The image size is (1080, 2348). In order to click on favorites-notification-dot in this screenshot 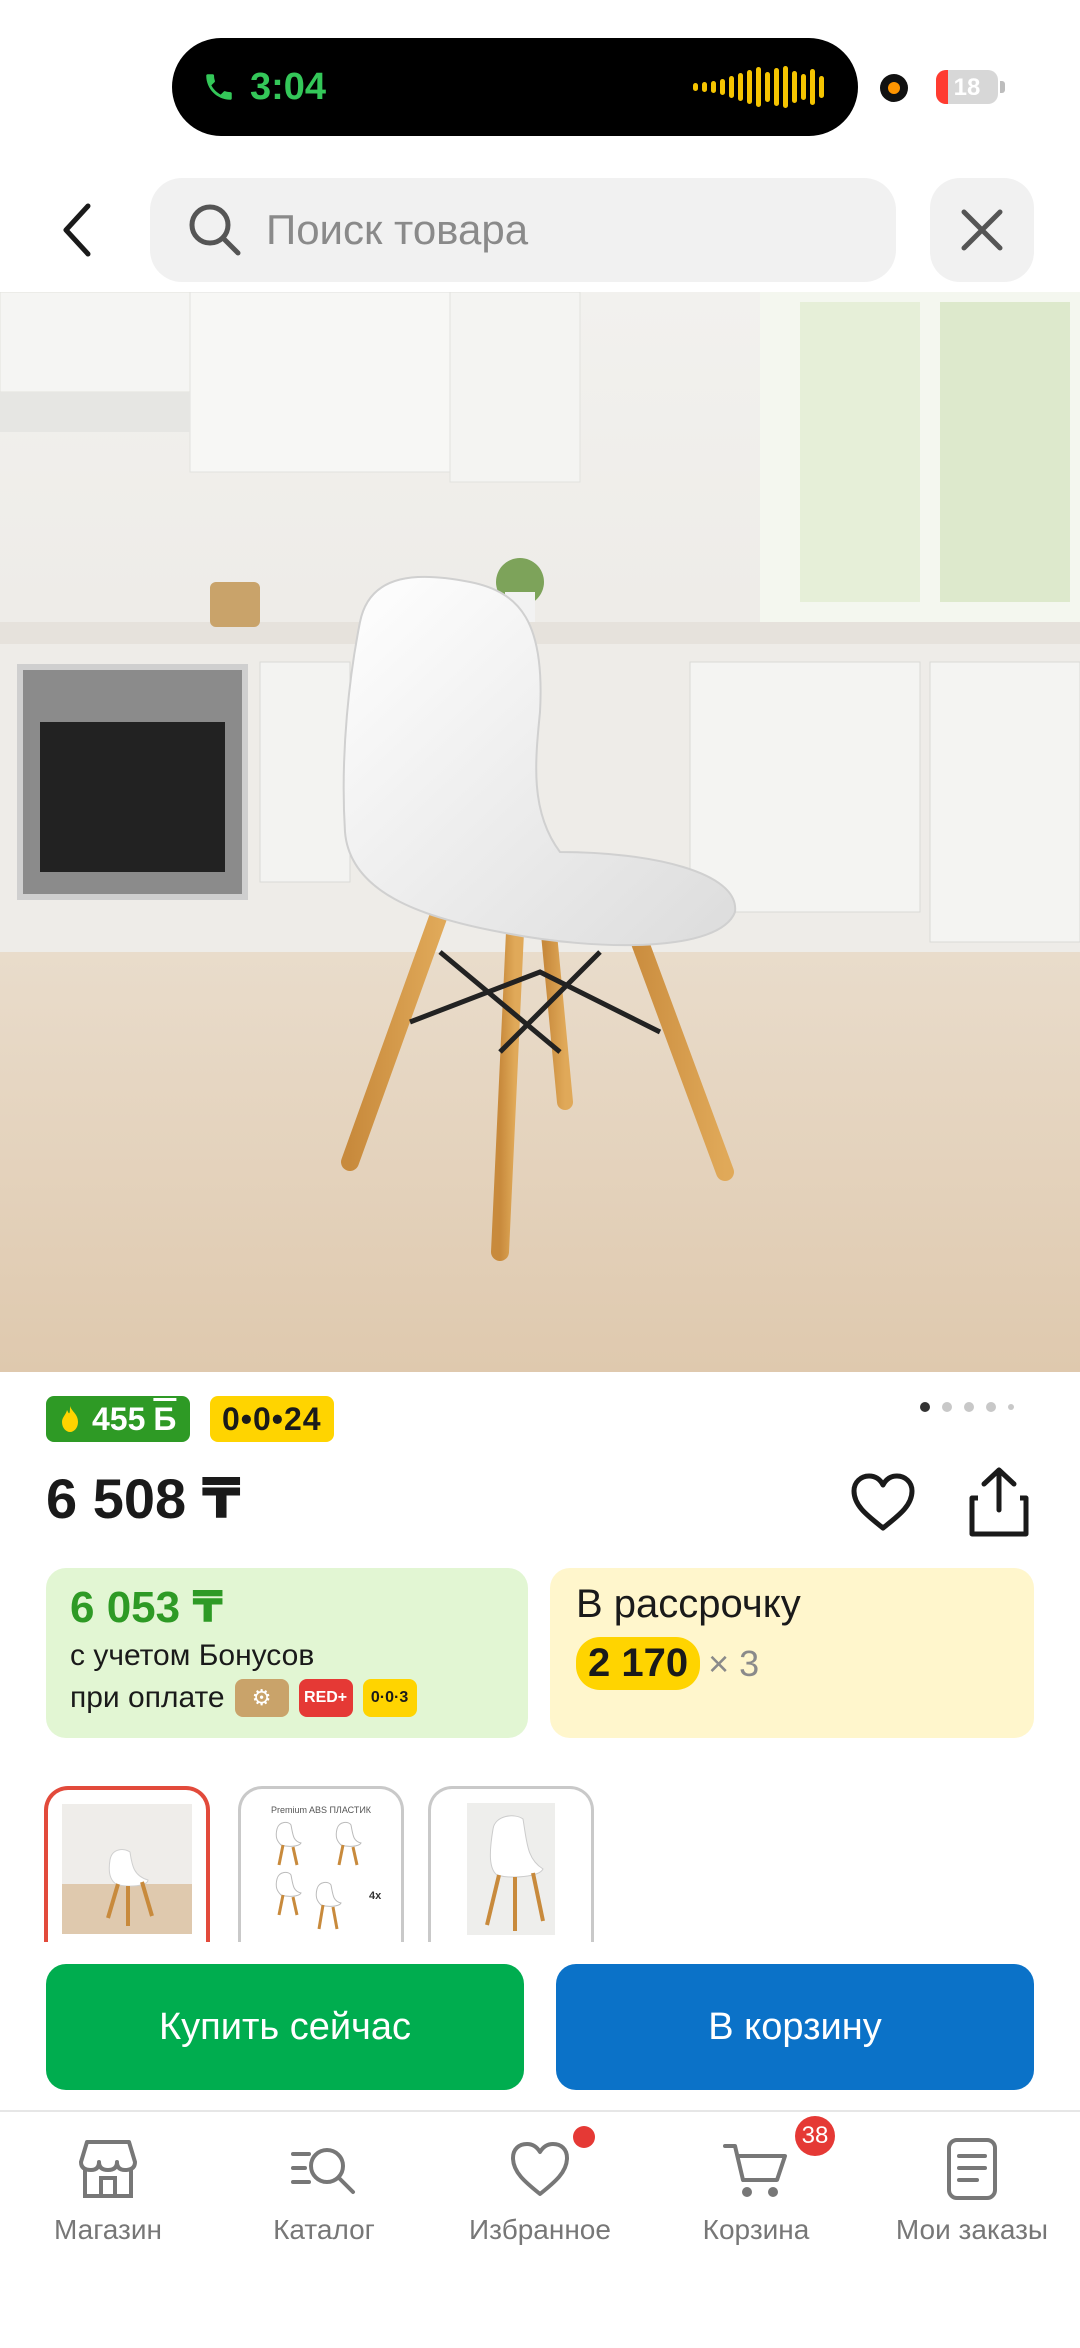, I will do `click(584, 2137)`.